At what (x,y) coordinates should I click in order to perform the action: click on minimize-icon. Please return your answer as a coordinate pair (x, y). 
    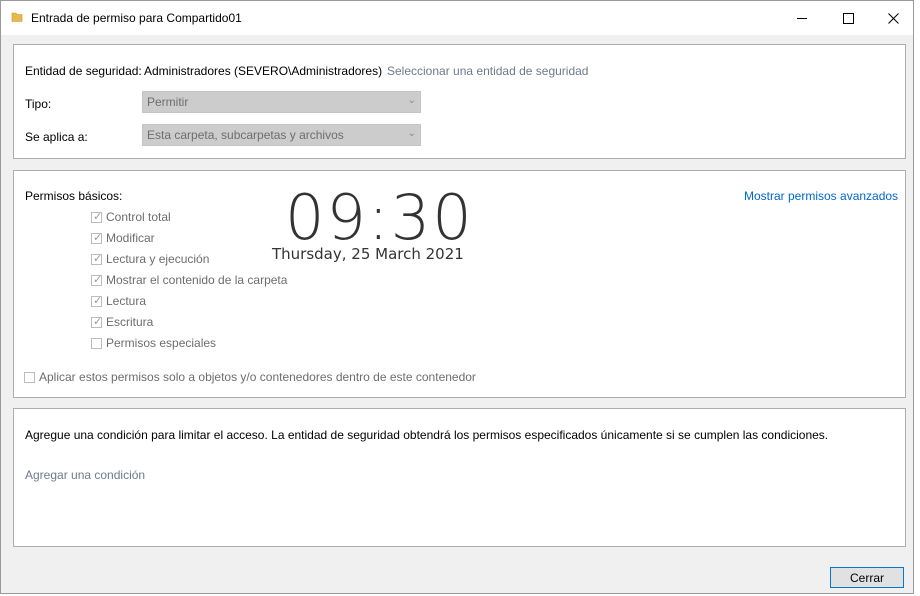
    Looking at the image, I should click on (801, 18).